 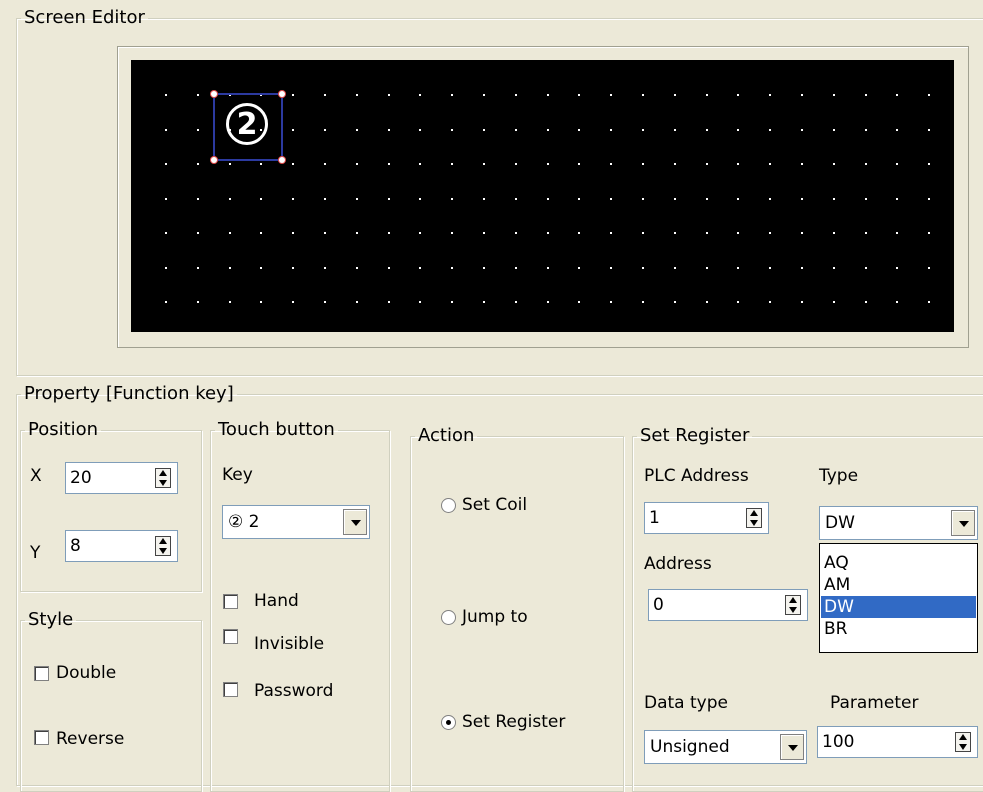 I want to click on type-option-dw: DW, so click(x=898, y=607).